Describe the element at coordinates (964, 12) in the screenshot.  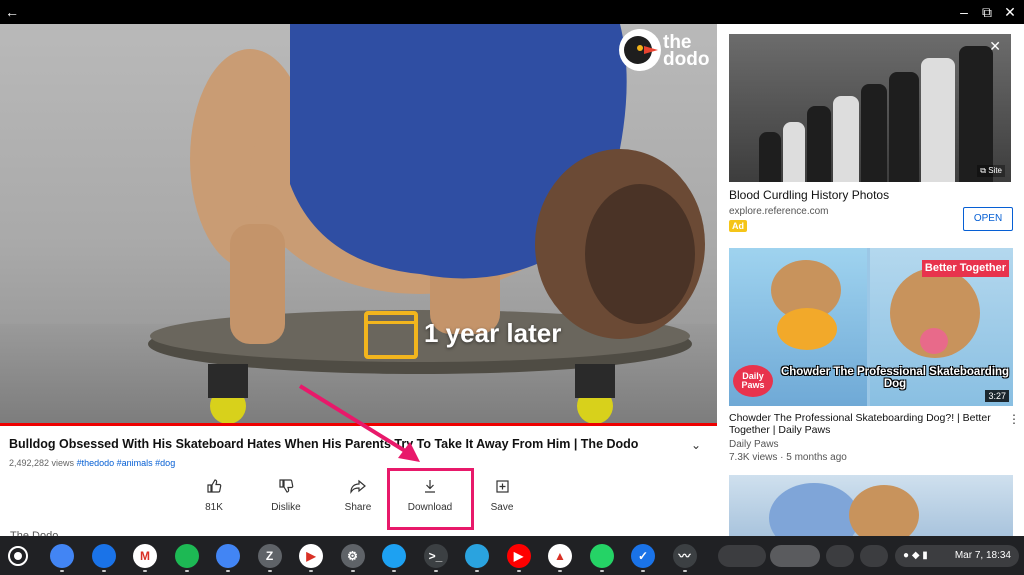
I see `minimize-icon: –` at that location.